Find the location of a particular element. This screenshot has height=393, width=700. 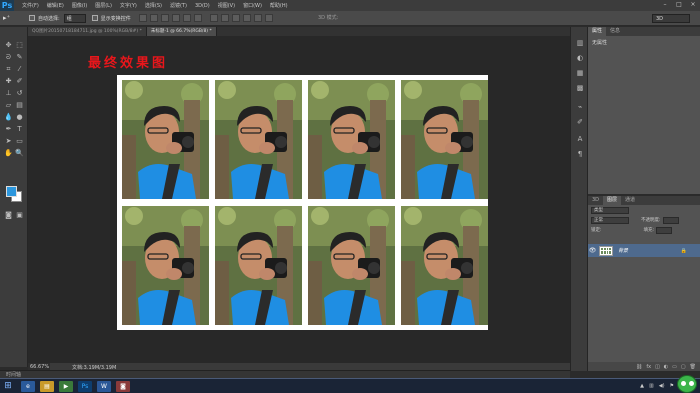

layer-row-background: 👁 背景 🔒 is located at coordinates (644, 250).